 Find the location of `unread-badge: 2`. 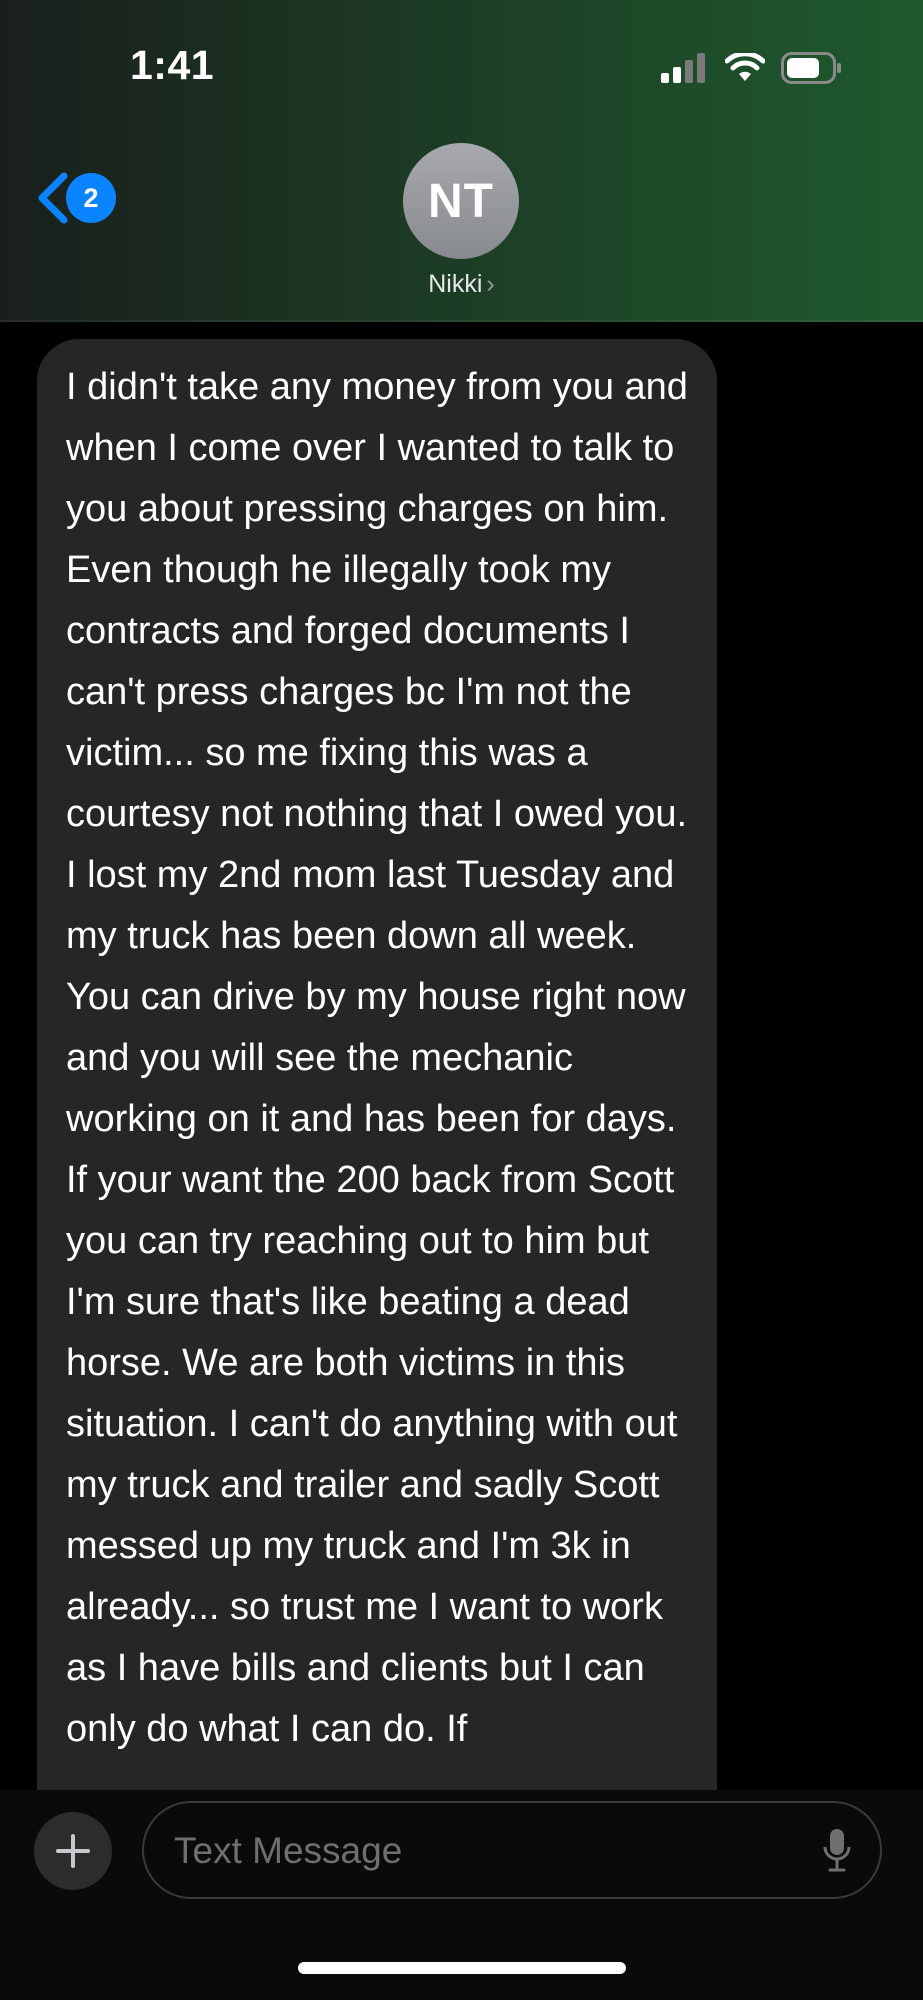

unread-badge: 2 is located at coordinates (91, 198).